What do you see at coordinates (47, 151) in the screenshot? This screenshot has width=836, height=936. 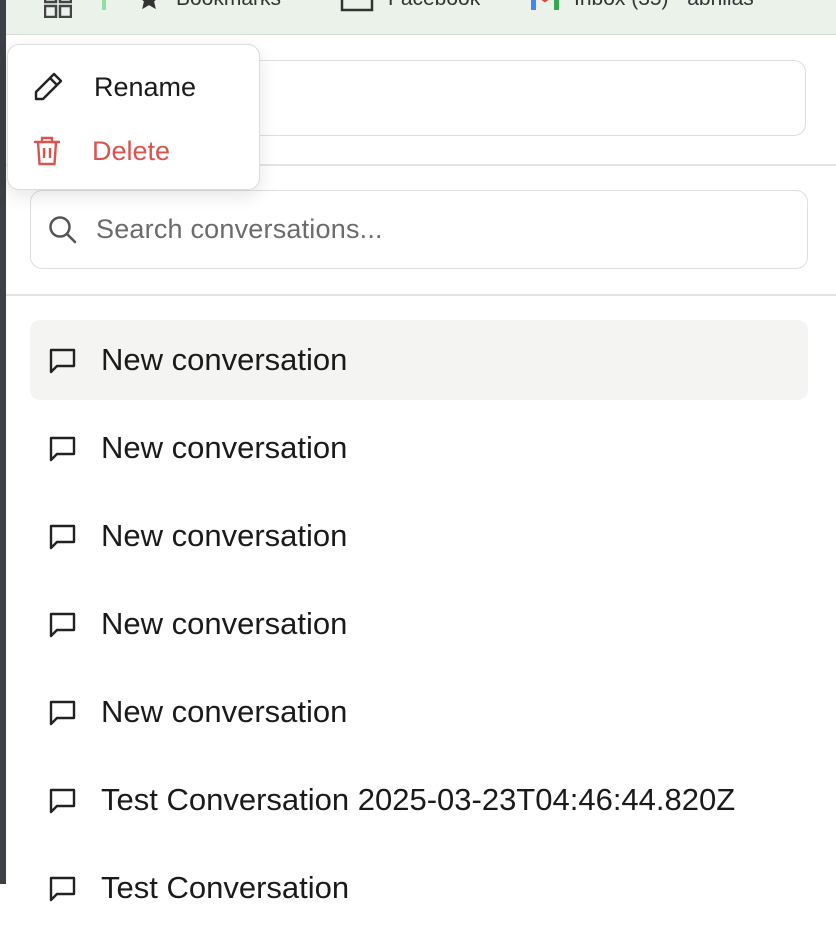 I see `trash-icon` at bounding box center [47, 151].